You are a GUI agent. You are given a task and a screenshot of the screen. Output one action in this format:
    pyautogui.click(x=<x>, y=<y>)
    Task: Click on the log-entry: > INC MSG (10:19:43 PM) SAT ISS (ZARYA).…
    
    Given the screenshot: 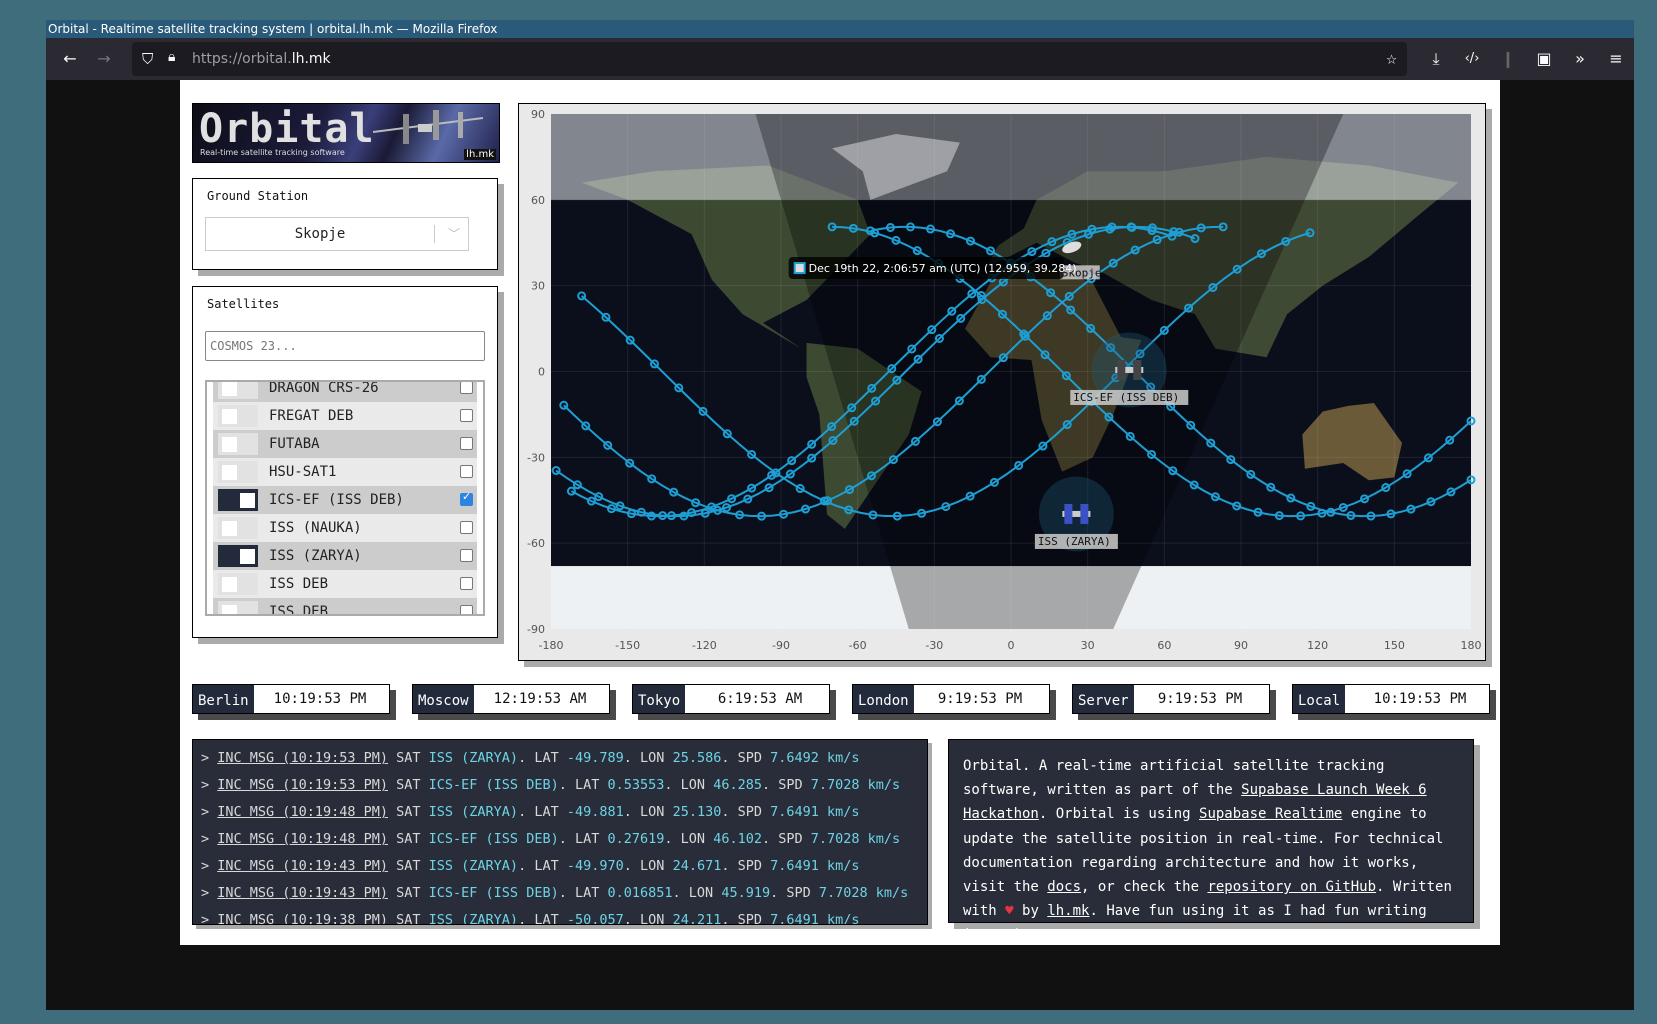 What is the action you would take?
    pyautogui.click(x=530, y=866)
    